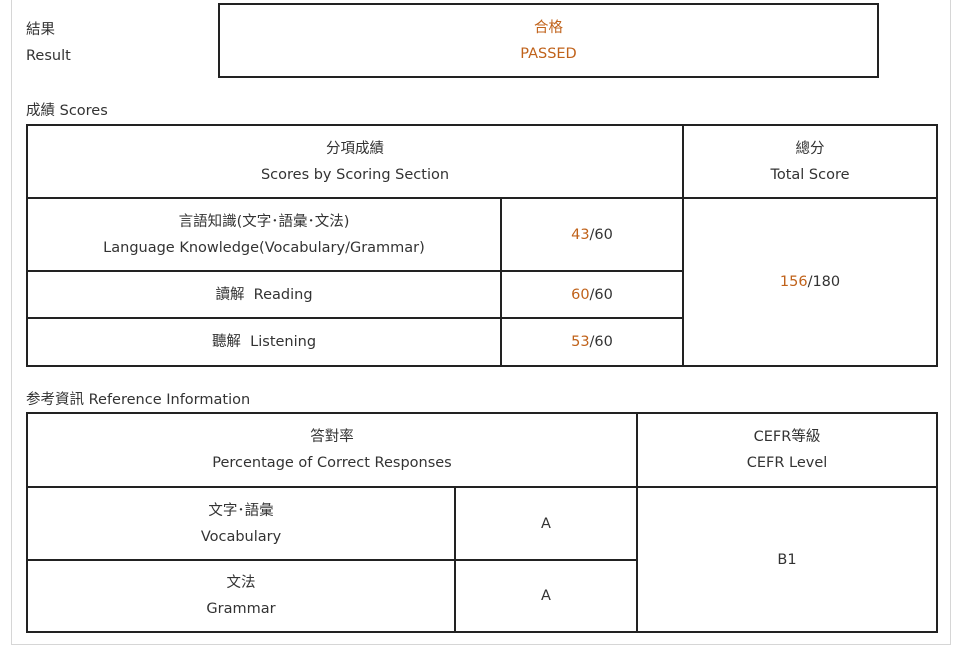  I want to click on score-row-language-value: 43/60, so click(592, 234).